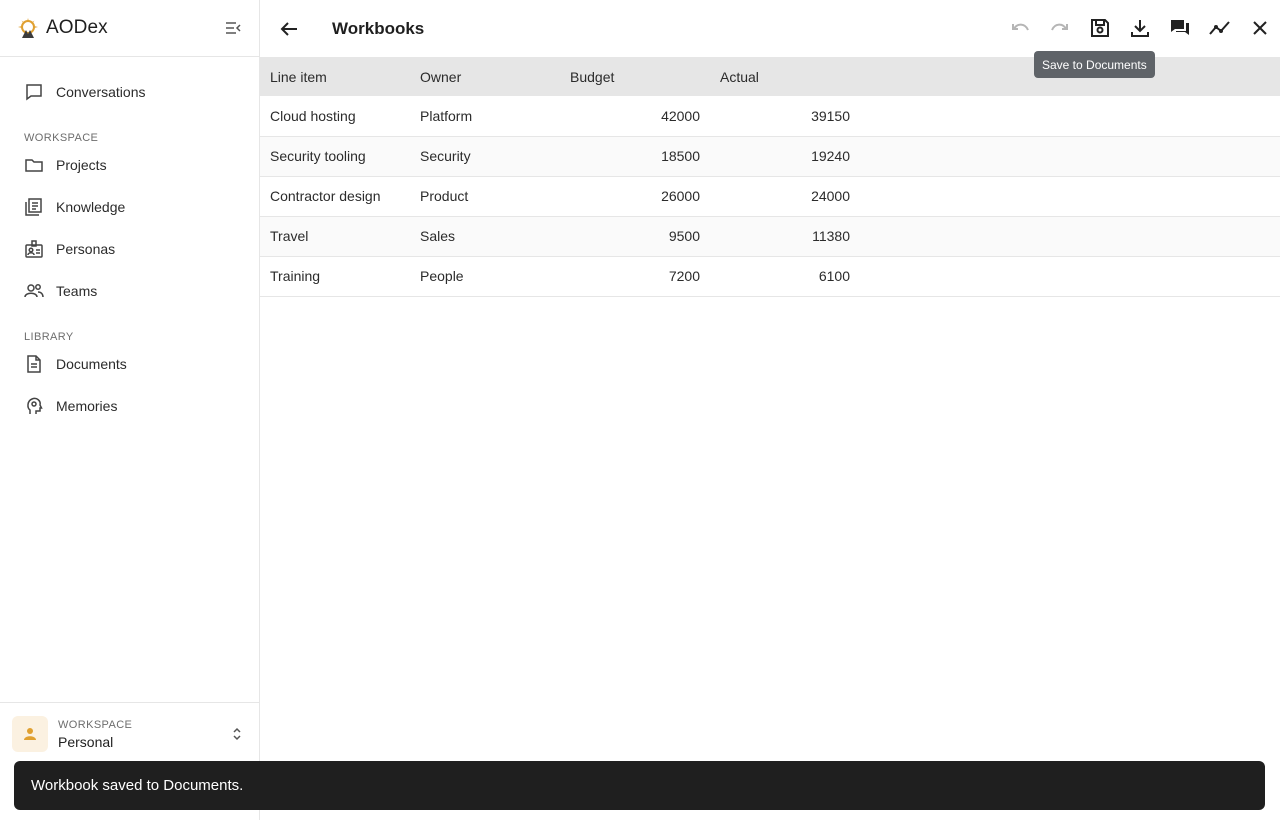 The image size is (1280, 820). What do you see at coordinates (485, 236) in the screenshot?
I see `table-cell: Sales` at bounding box center [485, 236].